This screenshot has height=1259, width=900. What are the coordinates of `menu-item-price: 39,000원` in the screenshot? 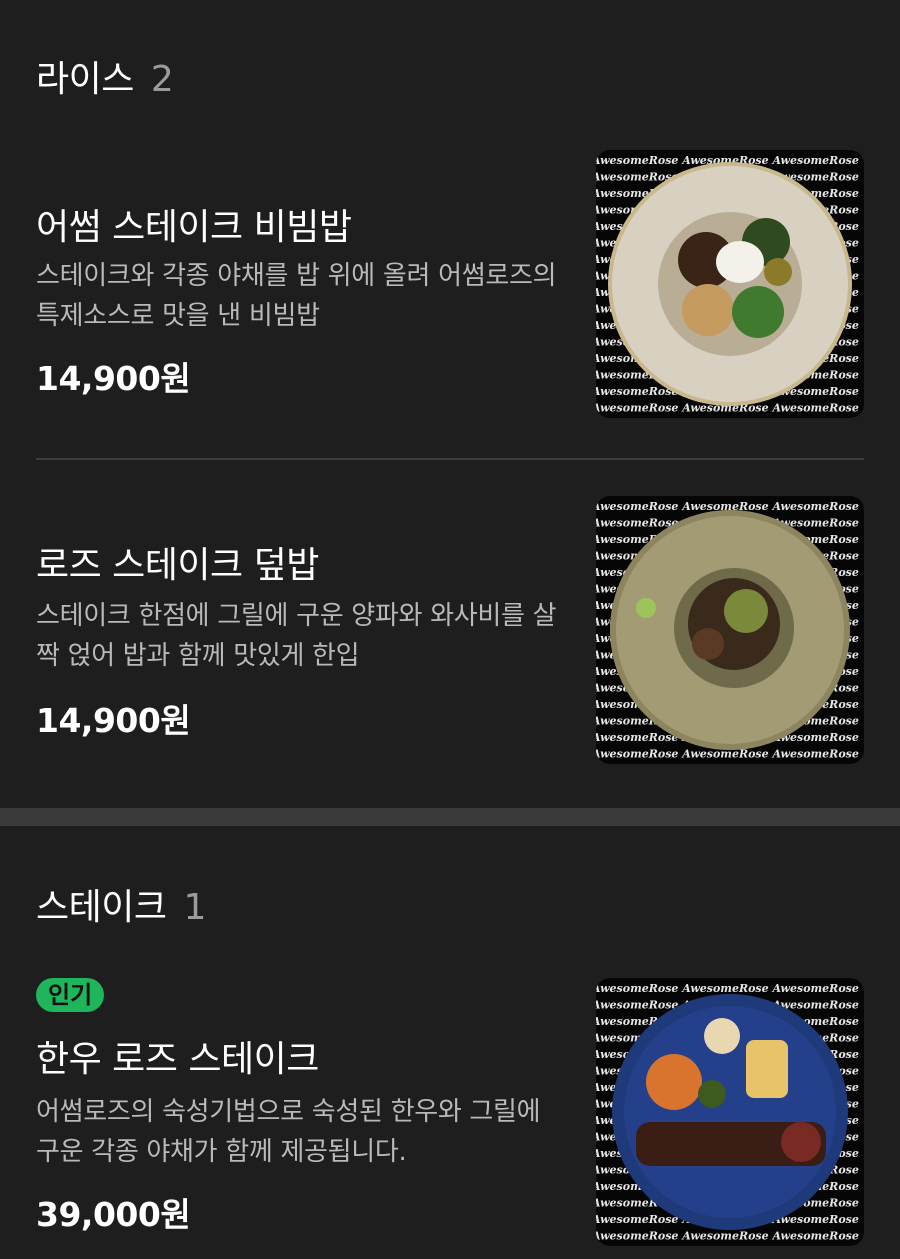 It's located at (113, 1214).